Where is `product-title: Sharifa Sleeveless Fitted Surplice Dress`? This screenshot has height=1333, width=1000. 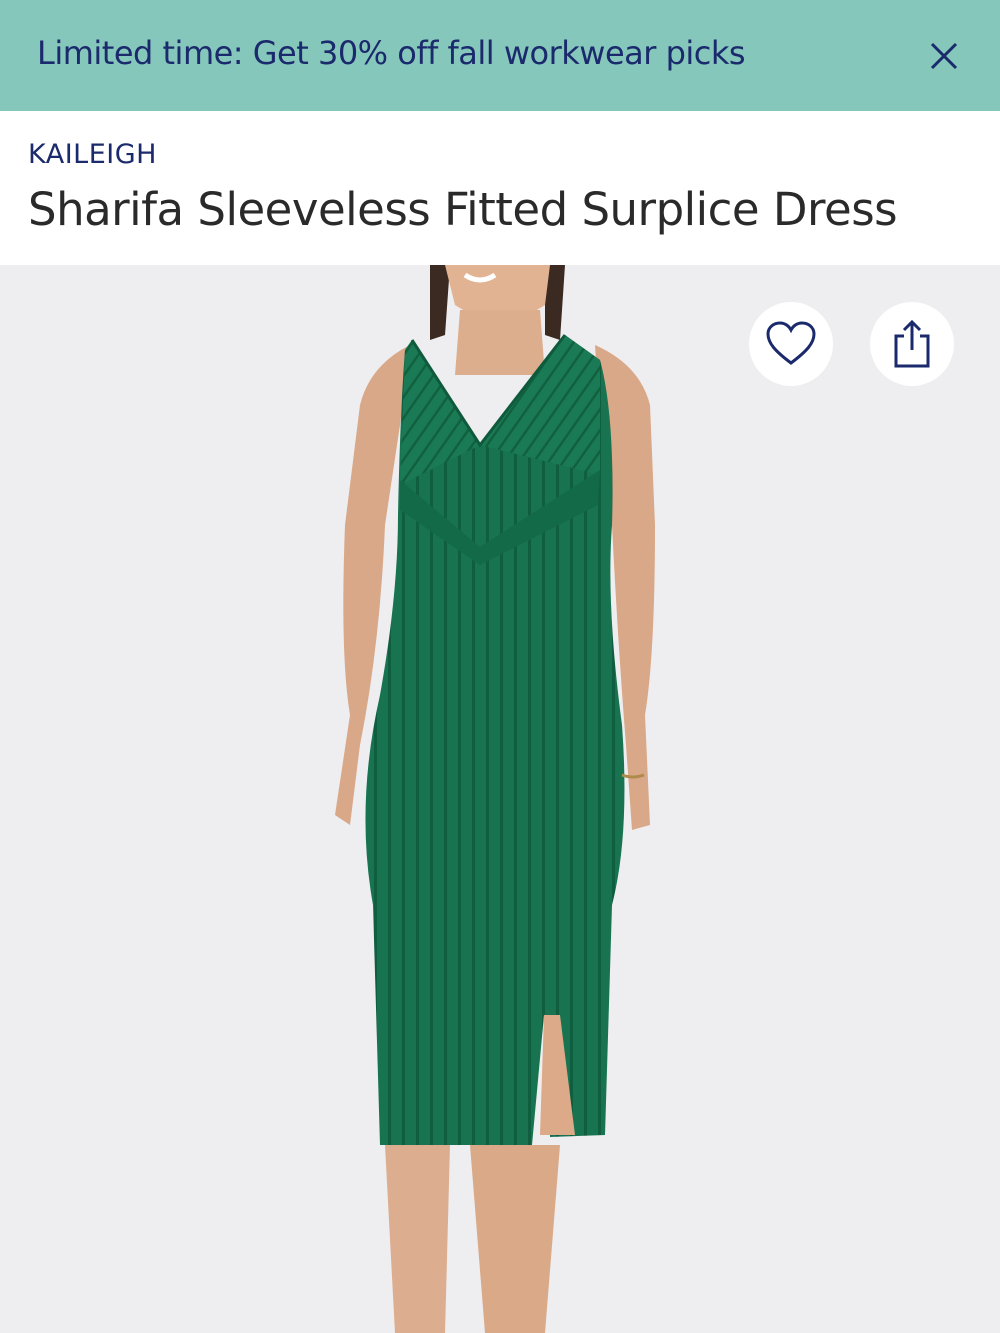
product-title: Sharifa Sleeveless Fitted Surplice Dress is located at coordinates (463, 209).